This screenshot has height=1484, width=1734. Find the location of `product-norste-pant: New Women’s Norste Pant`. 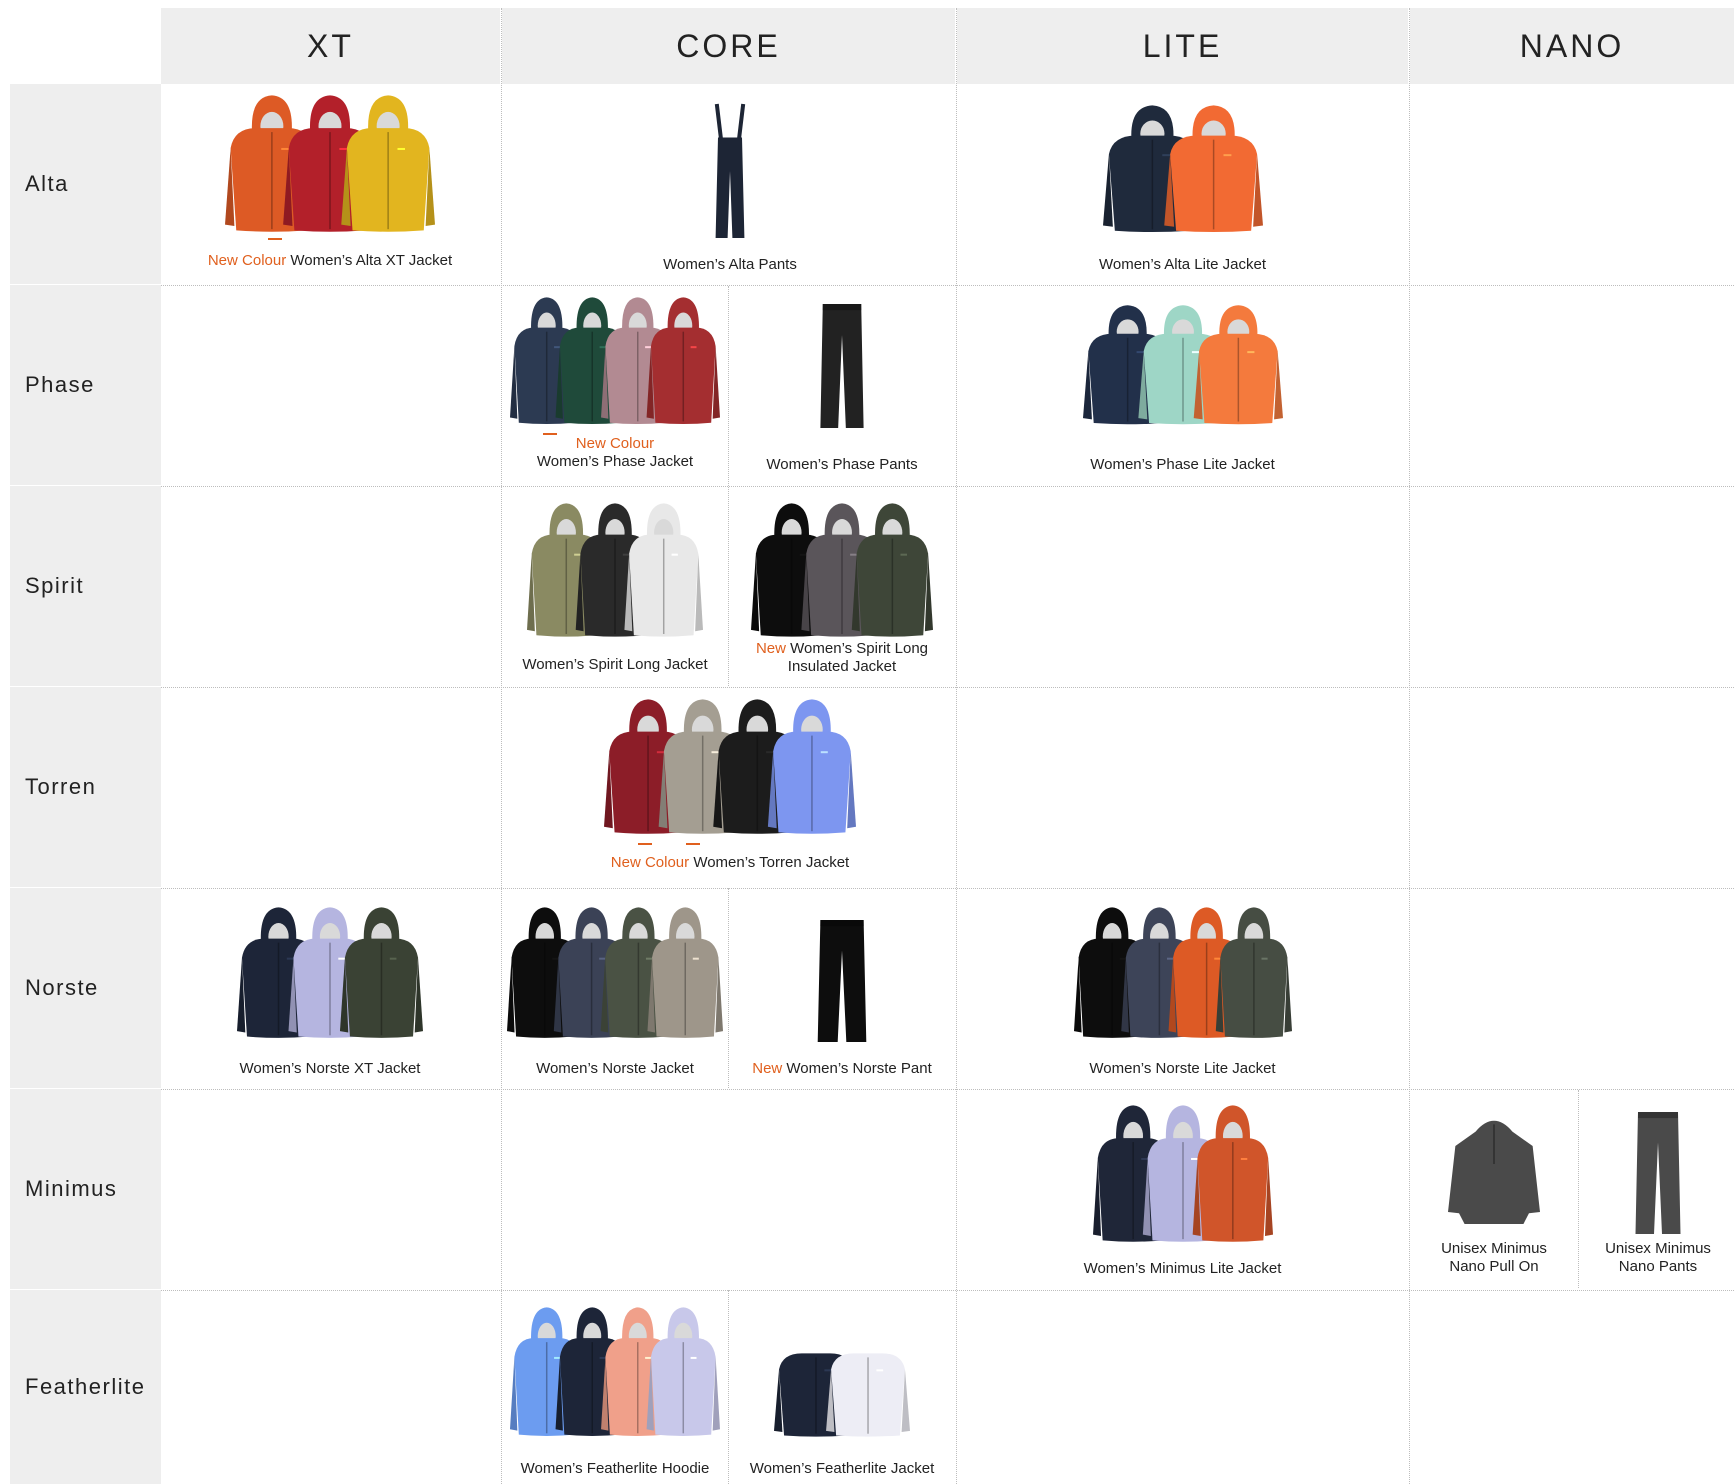

product-norste-pant: New Women’s Norste Pant is located at coordinates (842, 999).